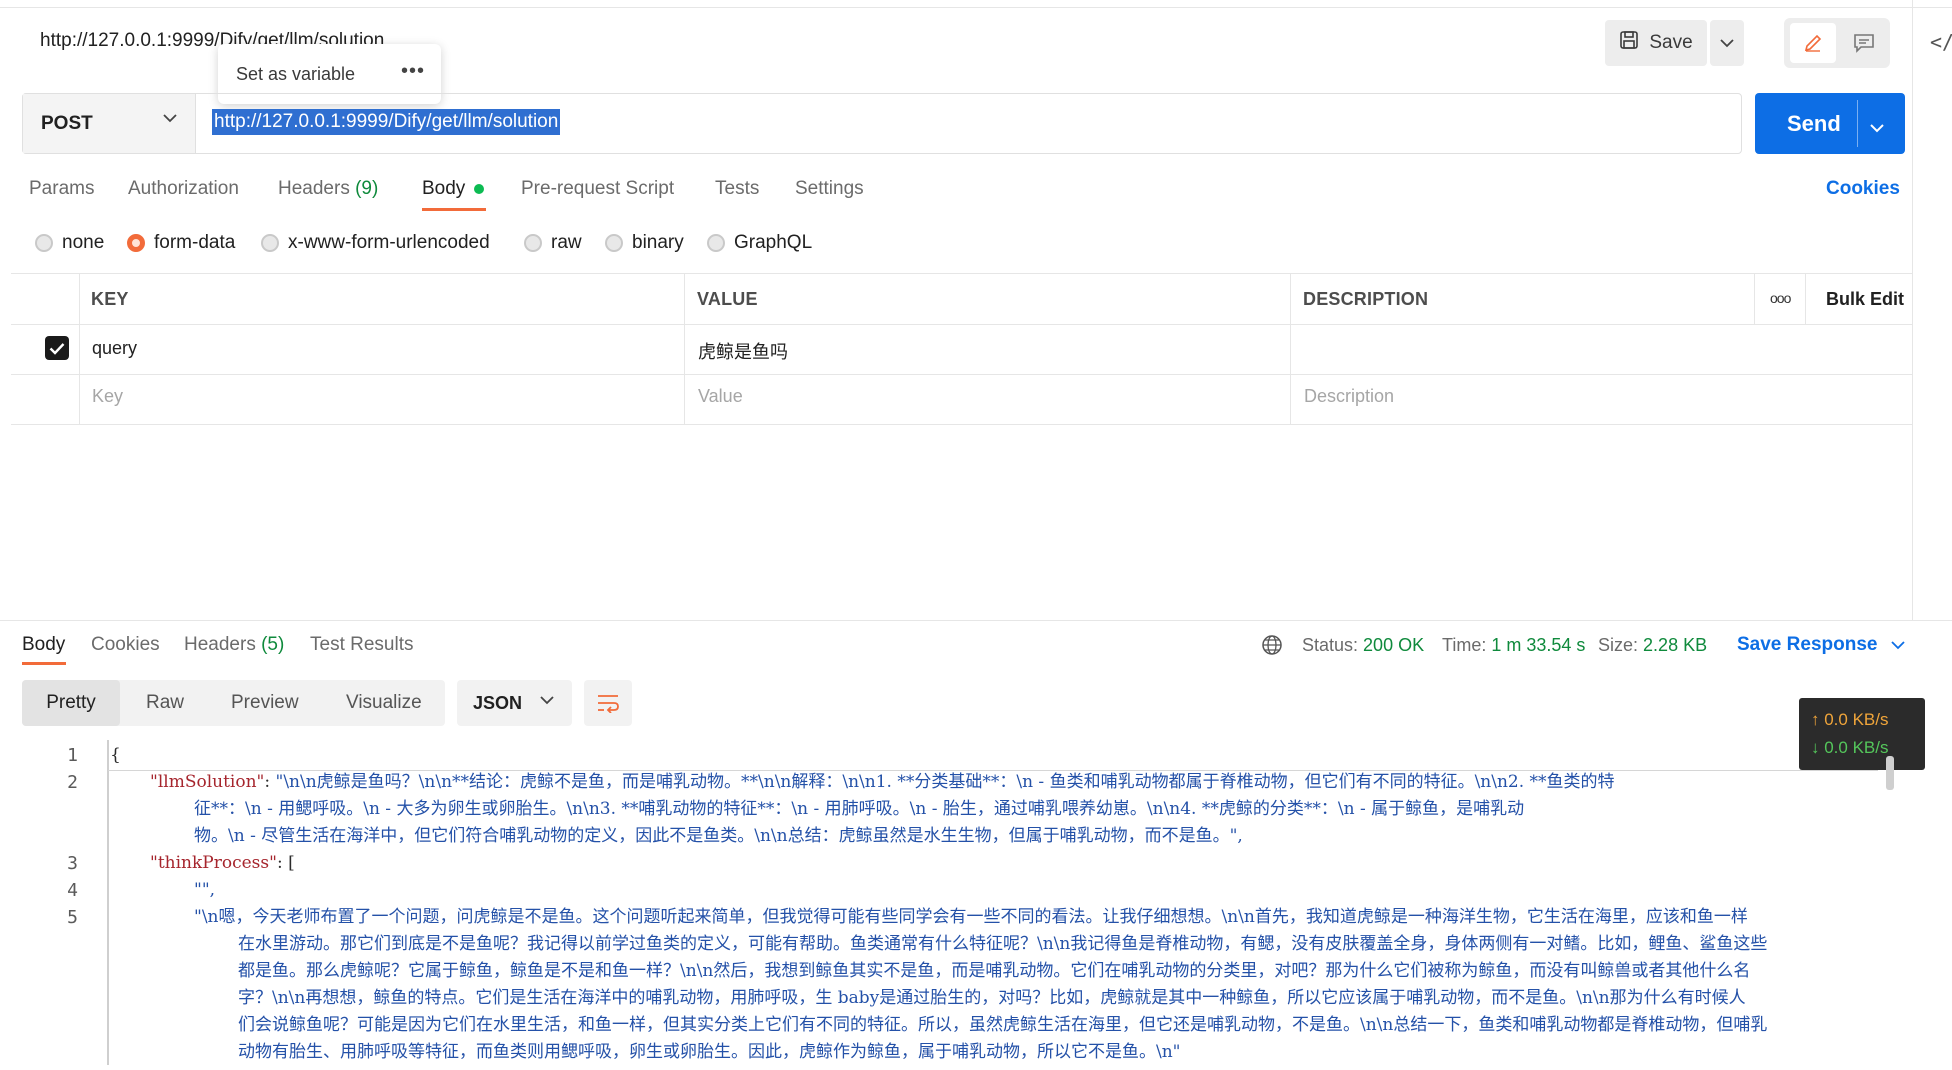 The height and width of the screenshot is (1070, 1952). What do you see at coordinates (270, 782) in the screenshot?
I see `json-colon: :` at bounding box center [270, 782].